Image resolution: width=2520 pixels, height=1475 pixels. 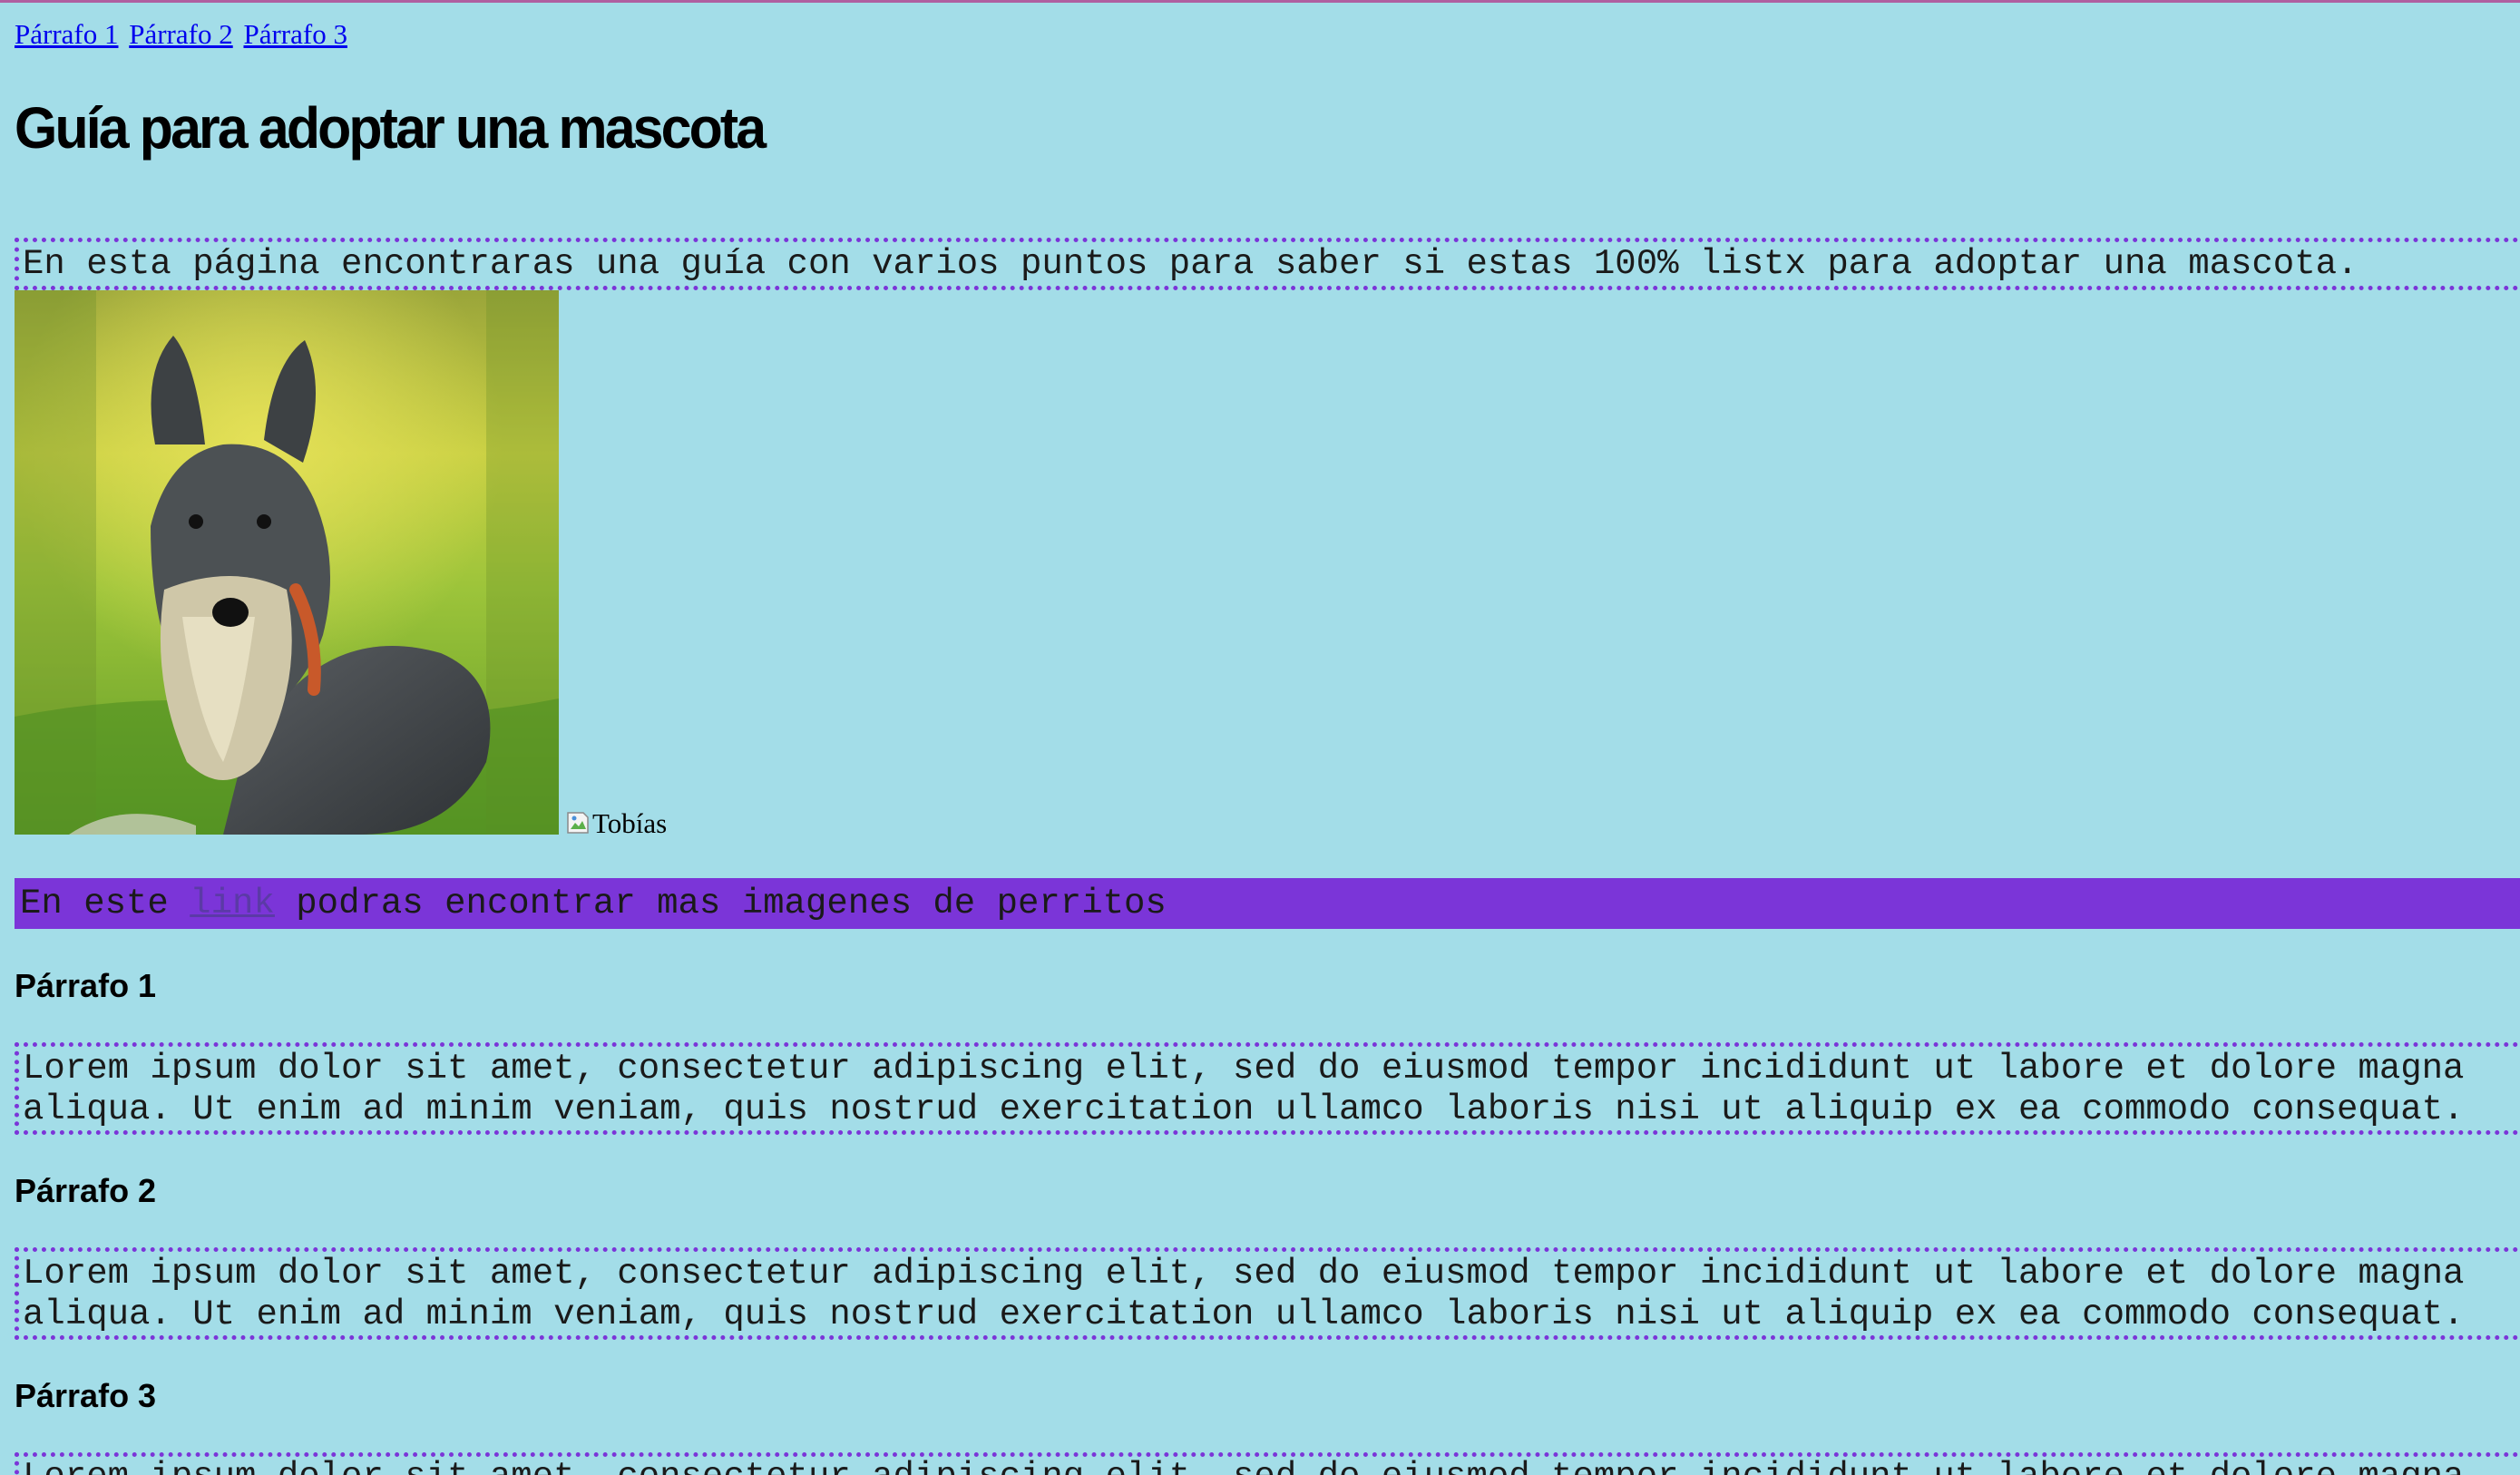 What do you see at coordinates (287, 562) in the screenshot?
I see `schnauzer-photo` at bounding box center [287, 562].